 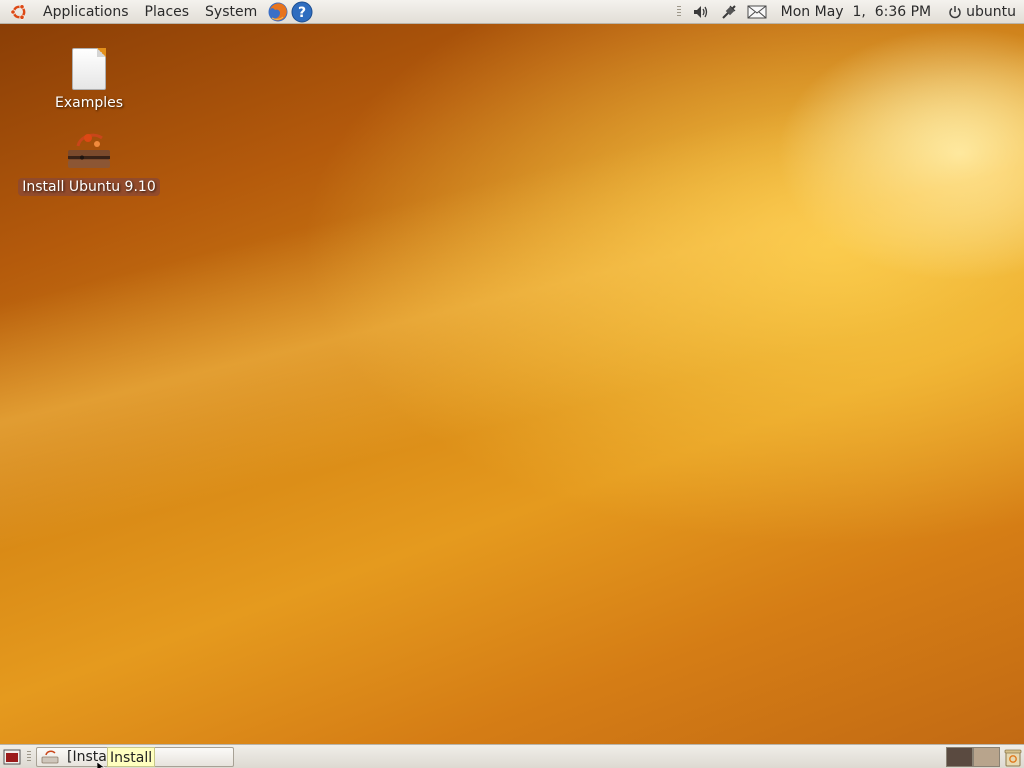 What do you see at coordinates (89, 69) in the screenshot?
I see `document-icon` at bounding box center [89, 69].